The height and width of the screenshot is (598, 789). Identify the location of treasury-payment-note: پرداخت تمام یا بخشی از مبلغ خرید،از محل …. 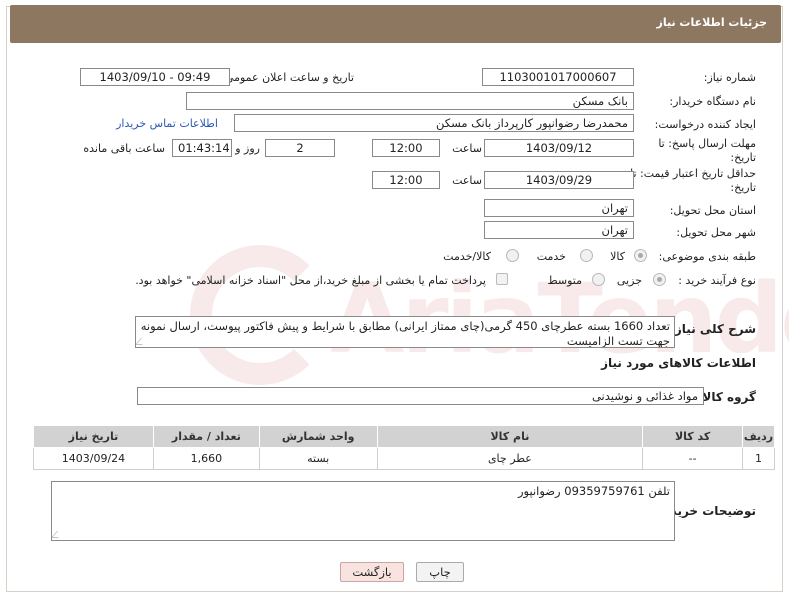
(310, 280).